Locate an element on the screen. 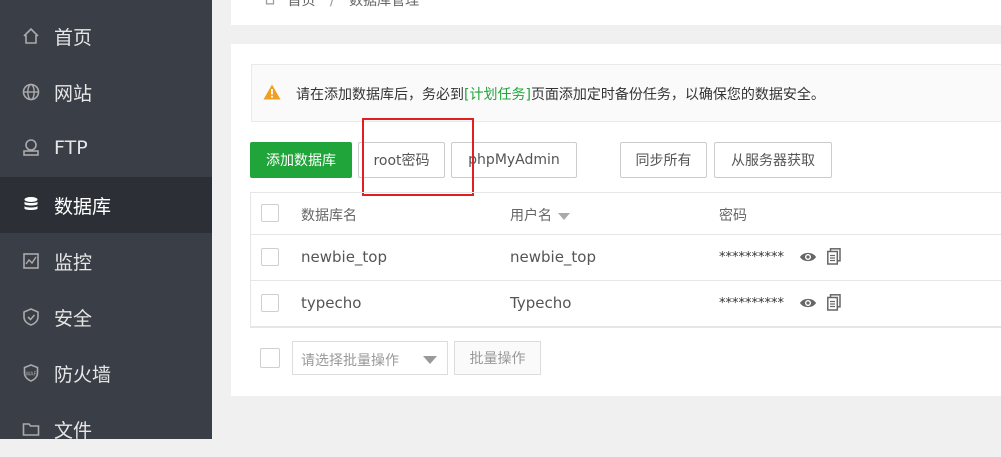 The image size is (1001, 457). sidebar-item-database: 数据库 is located at coordinates (106, 205).